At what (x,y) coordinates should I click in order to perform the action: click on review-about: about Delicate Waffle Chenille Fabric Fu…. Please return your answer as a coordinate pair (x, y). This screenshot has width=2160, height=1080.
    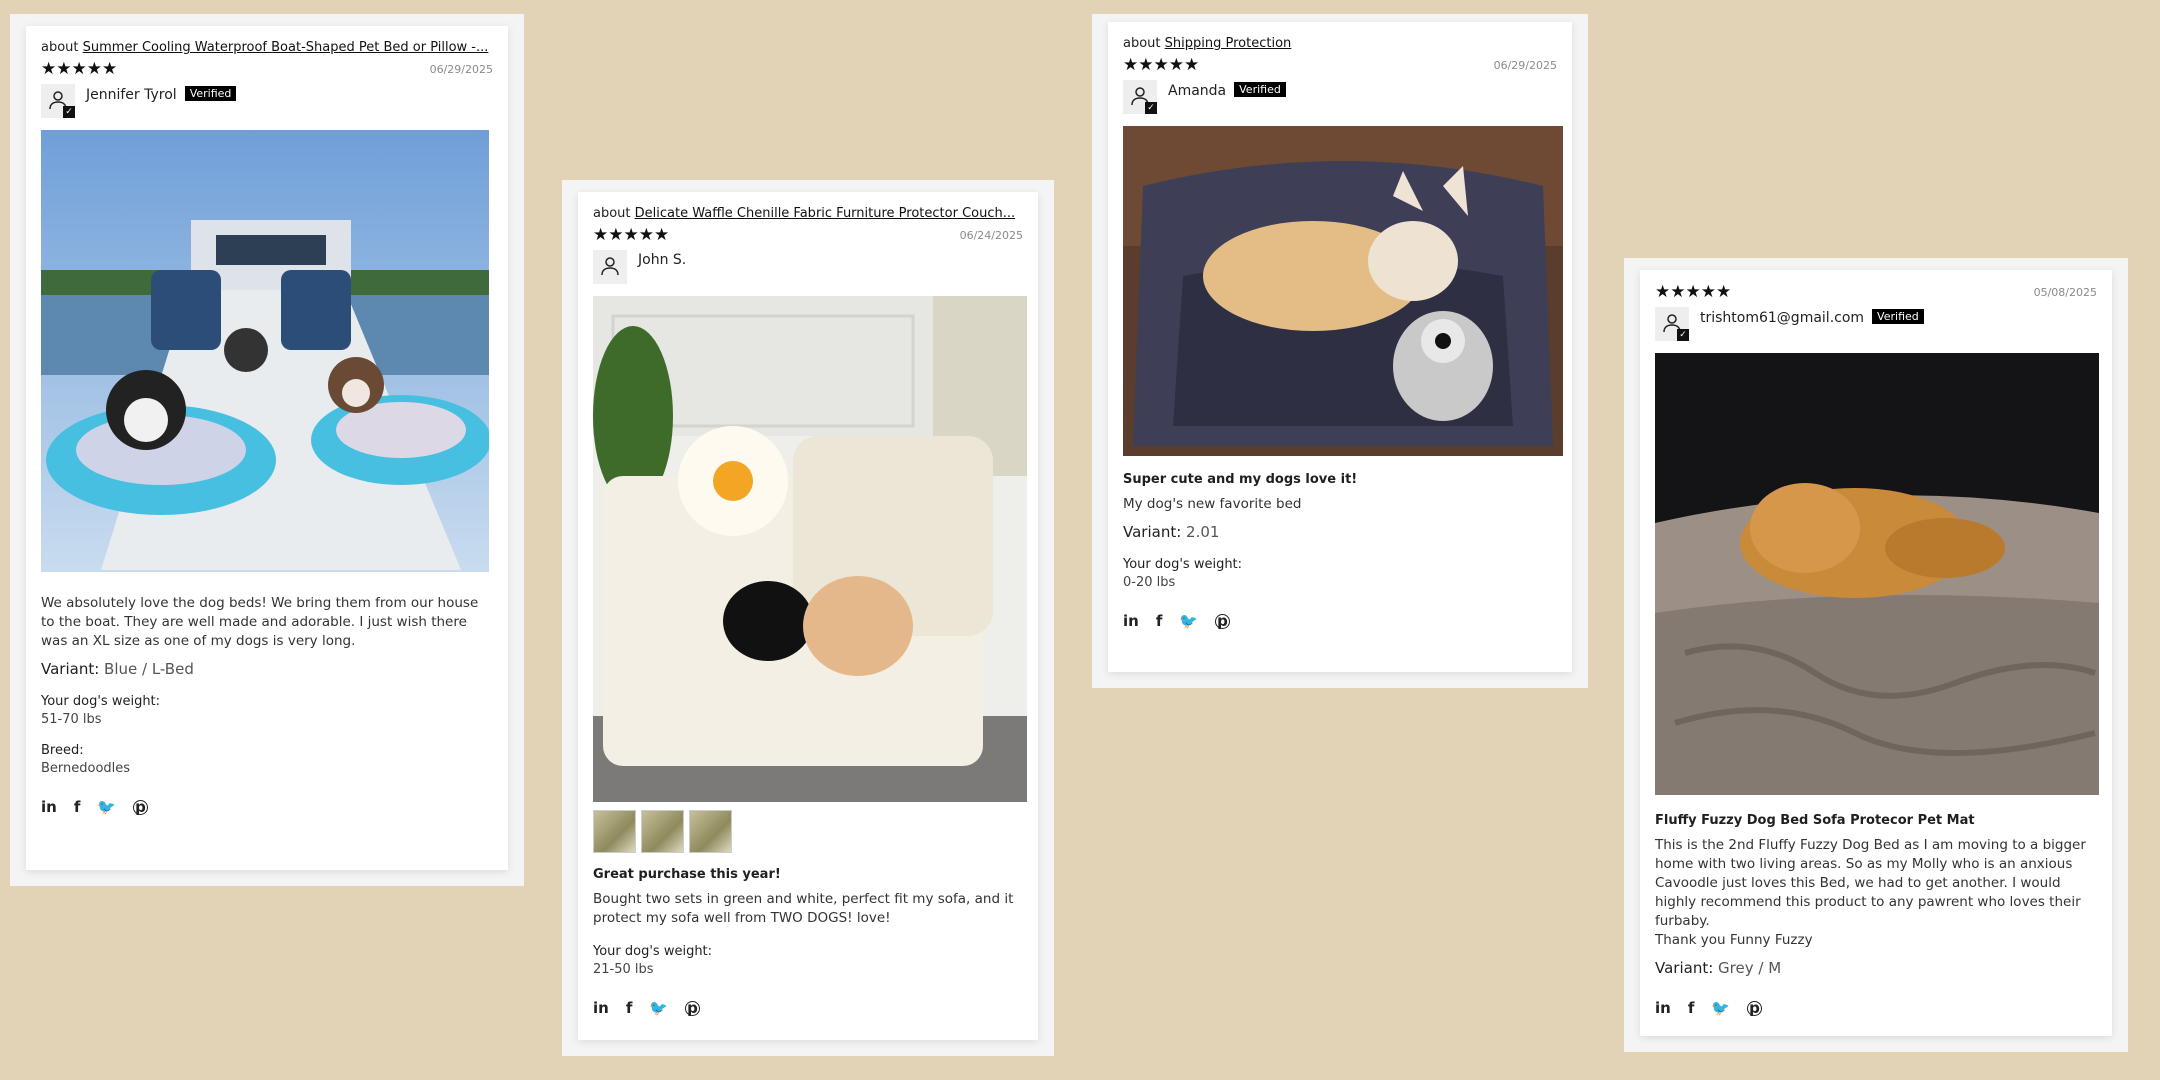
    Looking at the image, I should click on (808, 213).